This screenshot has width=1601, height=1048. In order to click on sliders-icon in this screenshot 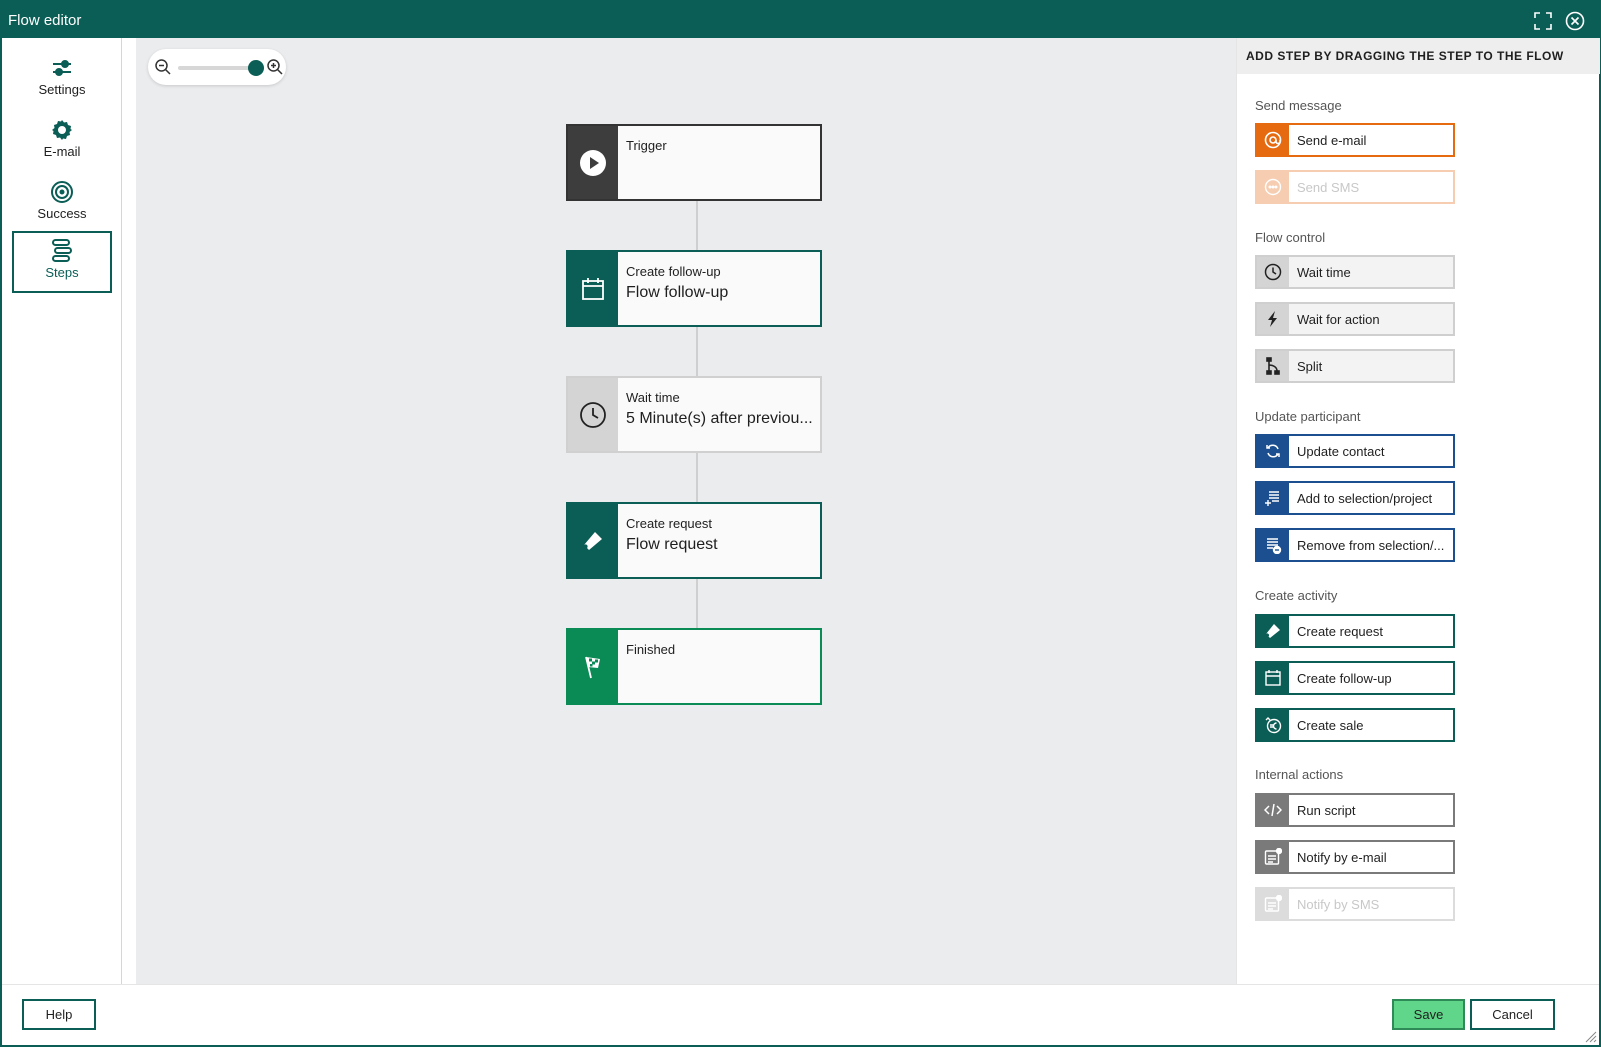, I will do `click(62, 68)`.